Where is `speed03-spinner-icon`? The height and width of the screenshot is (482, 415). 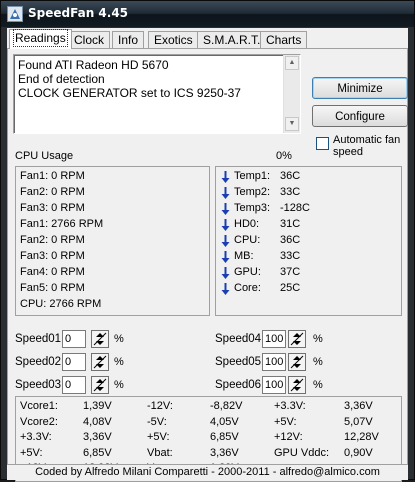 speed03-spinner-icon is located at coordinates (100, 385).